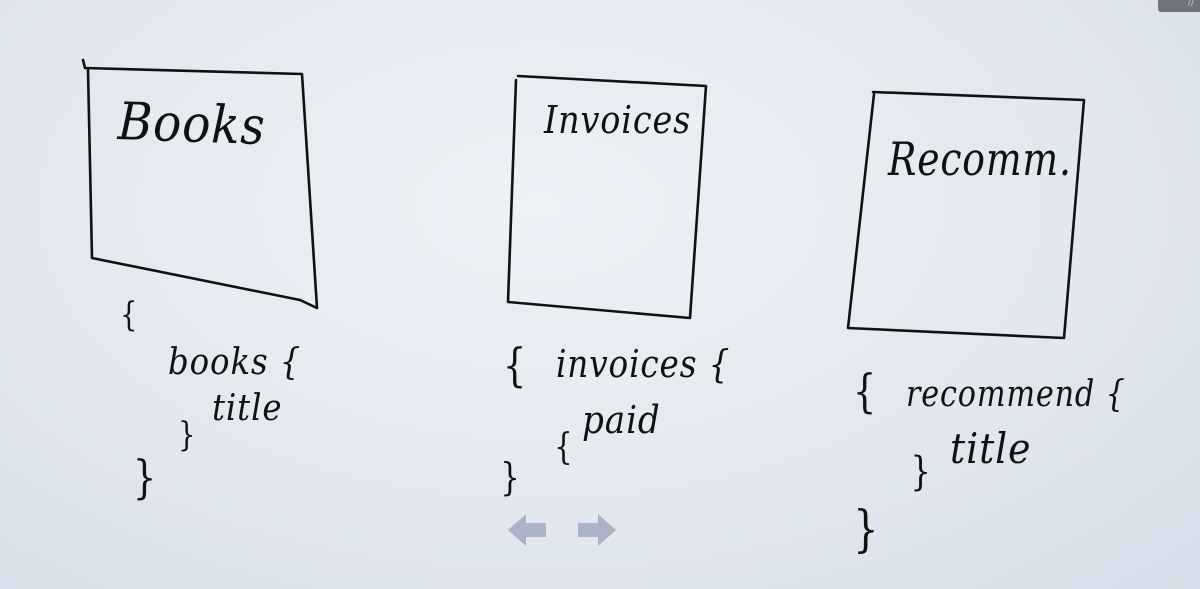 The height and width of the screenshot is (589, 1200). I want to click on card-title-recommend: Recomm., so click(980, 159).